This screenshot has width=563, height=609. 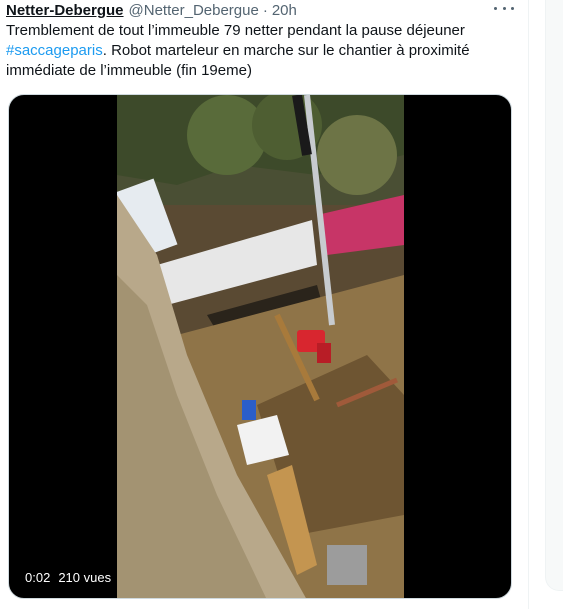 I want to click on video-view-count: 210 vues, so click(x=85, y=577).